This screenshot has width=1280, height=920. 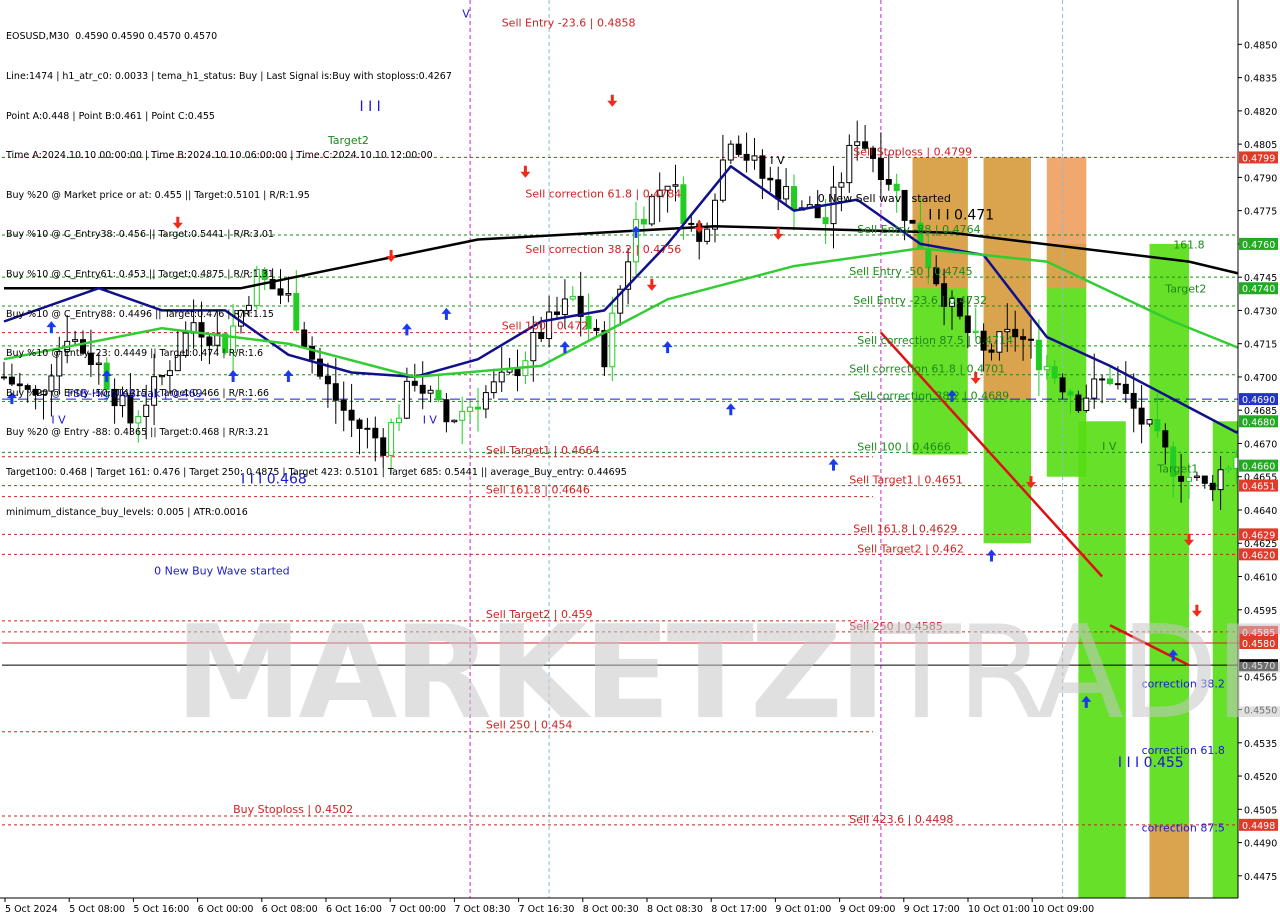 What do you see at coordinates (910, 271) in the screenshot?
I see `level-label: Sell Entry -50 | 0.4745` at bounding box center [910, 271].